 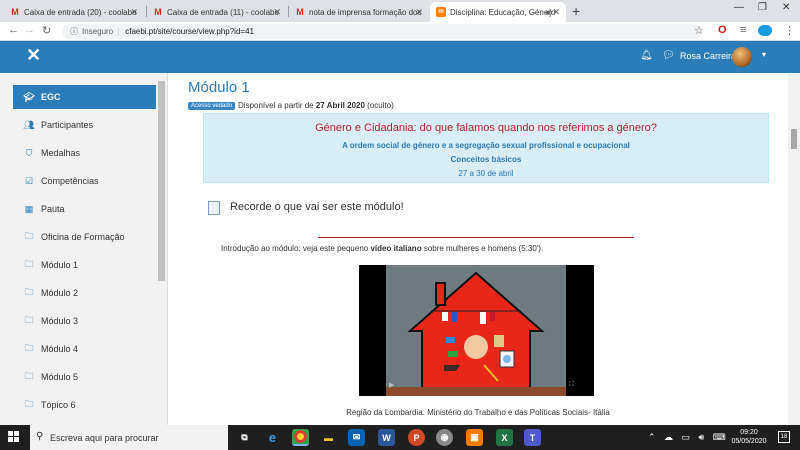 What do you see at coordinates (84, 293) in the screenshot?
I see `sidebar-item-modulo-2: 🗀 Módulo 2` at bounding box center [84, 293].